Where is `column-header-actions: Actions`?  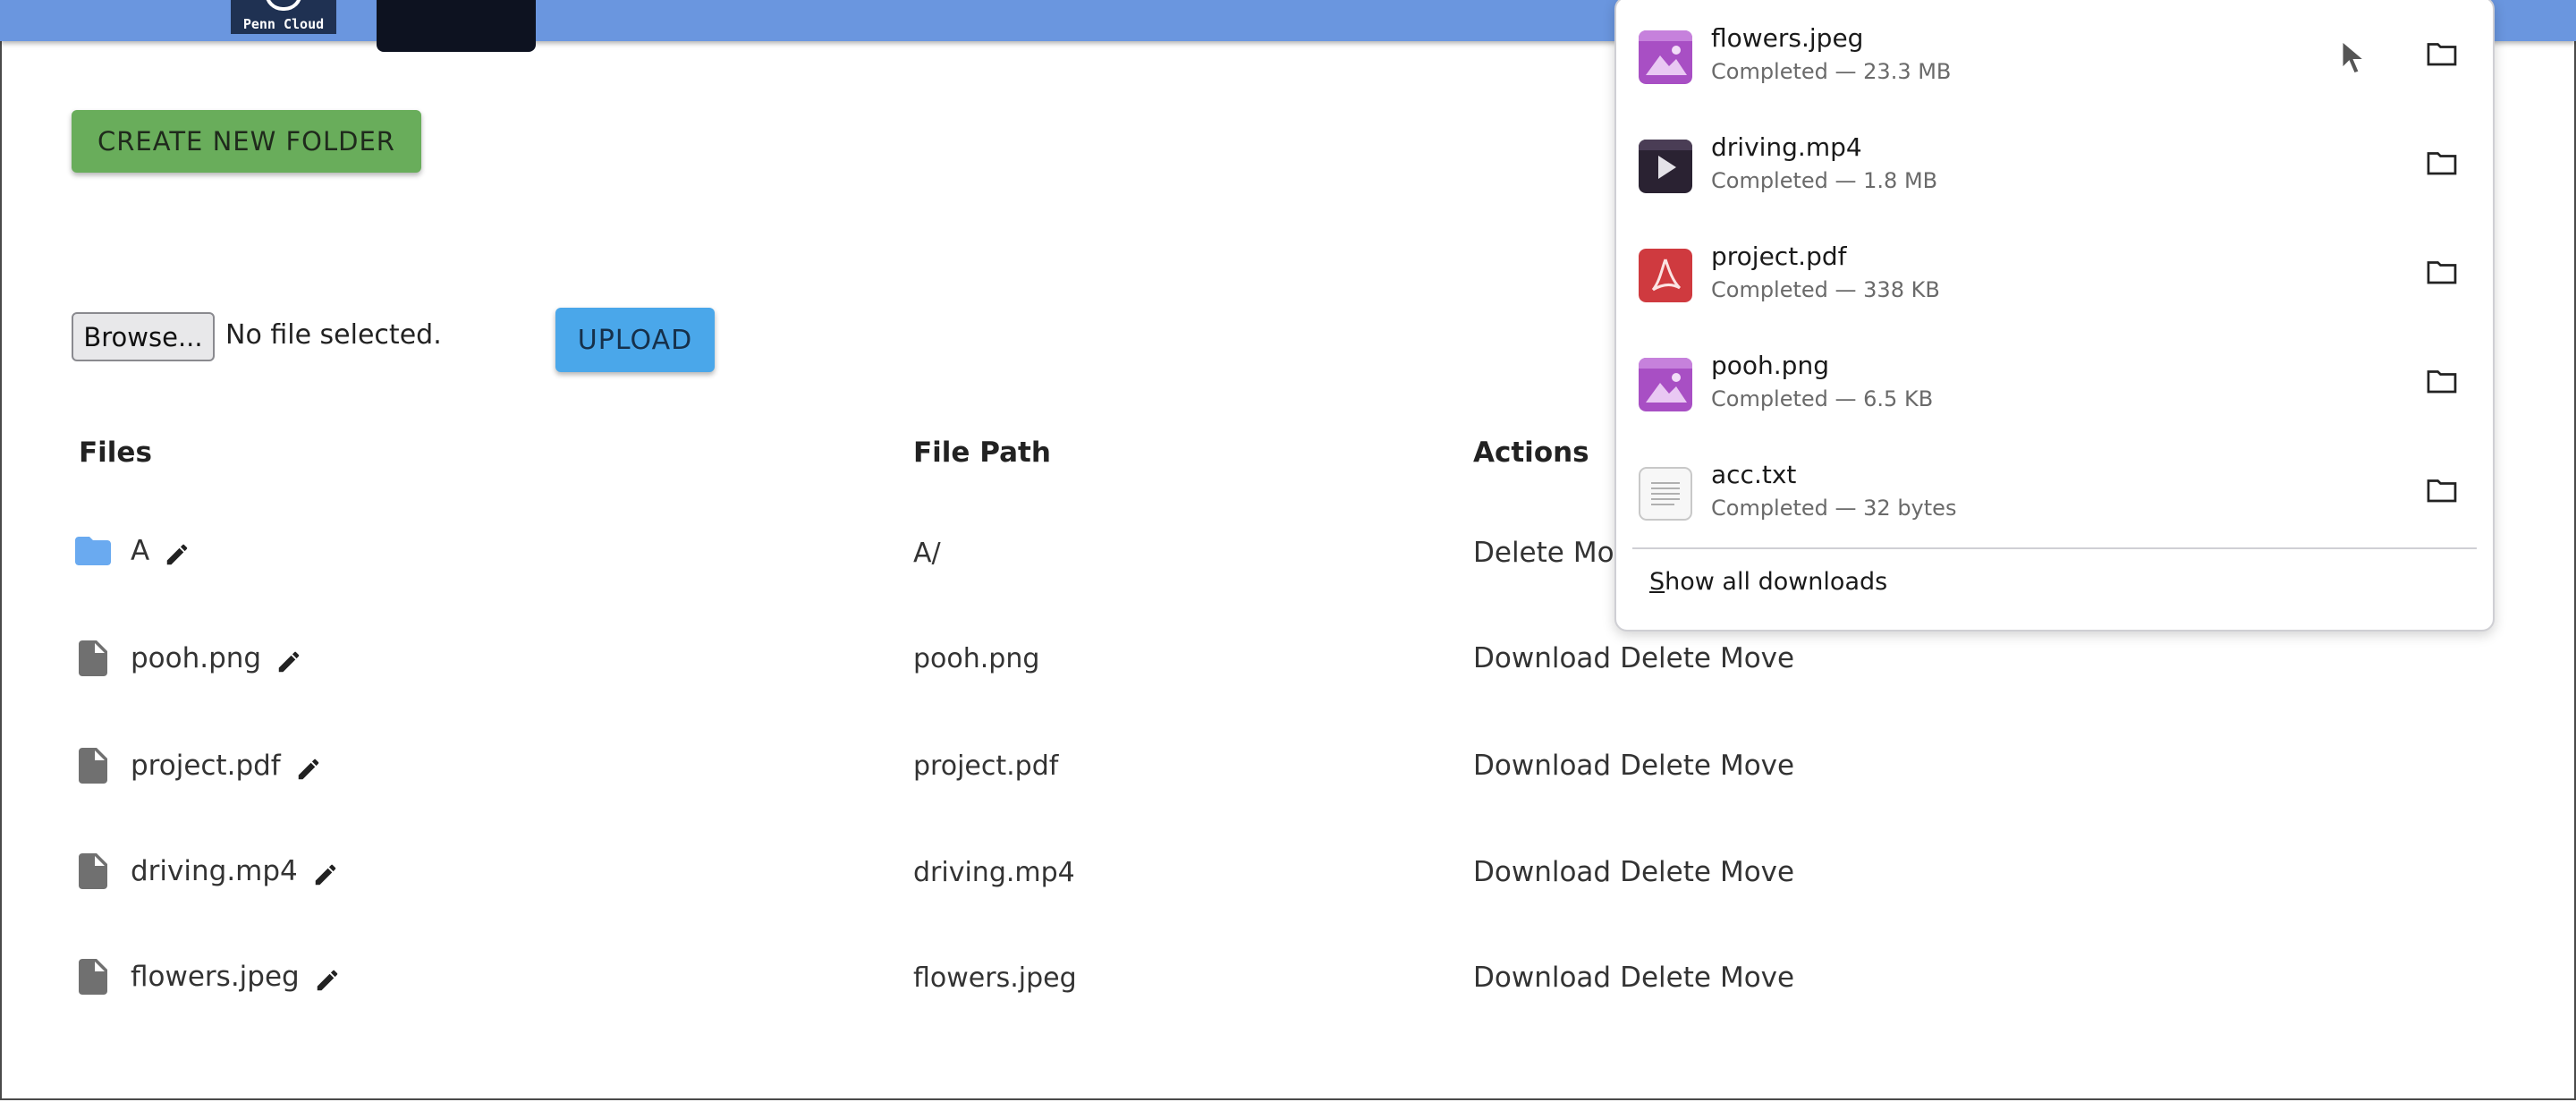
column-header-actions: Actions is located at coordinates (1531, 453).